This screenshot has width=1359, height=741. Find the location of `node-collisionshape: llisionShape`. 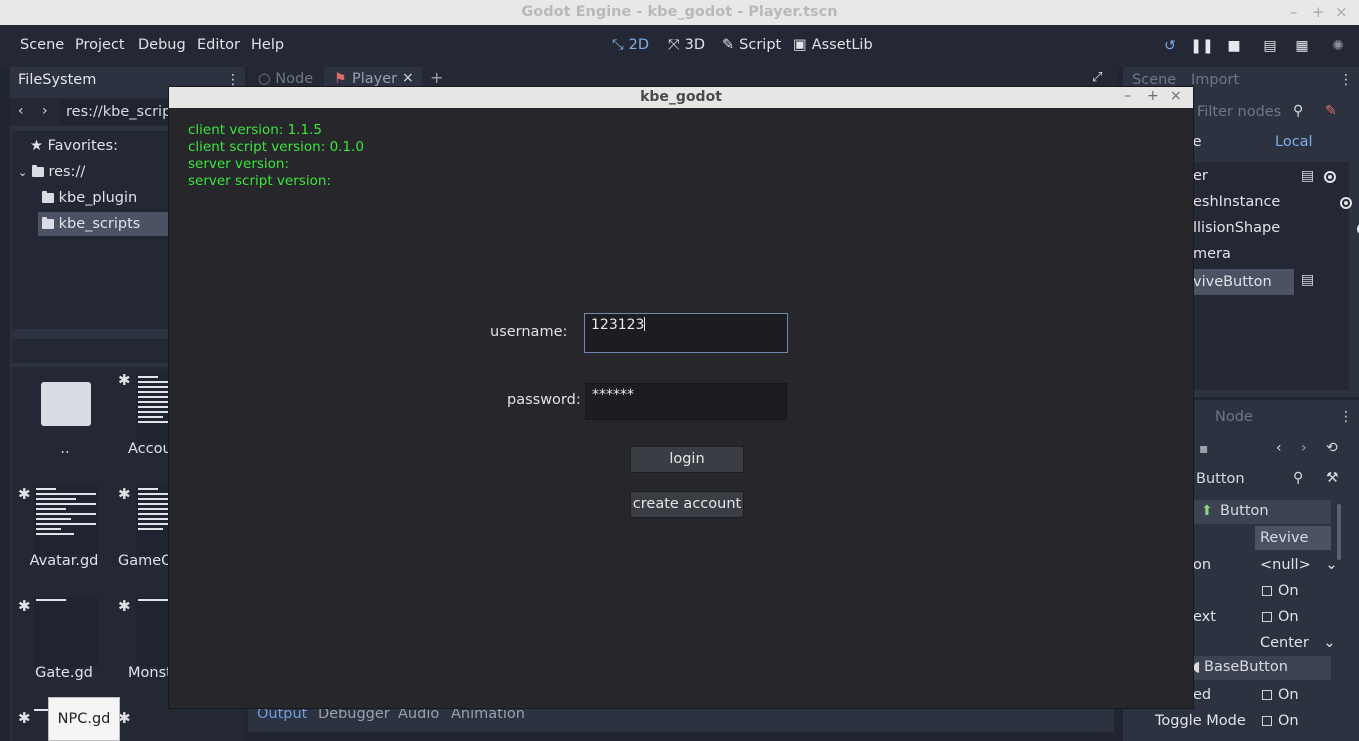

node-collisionshape: llisionShape is located at coordinates (1236, 228).